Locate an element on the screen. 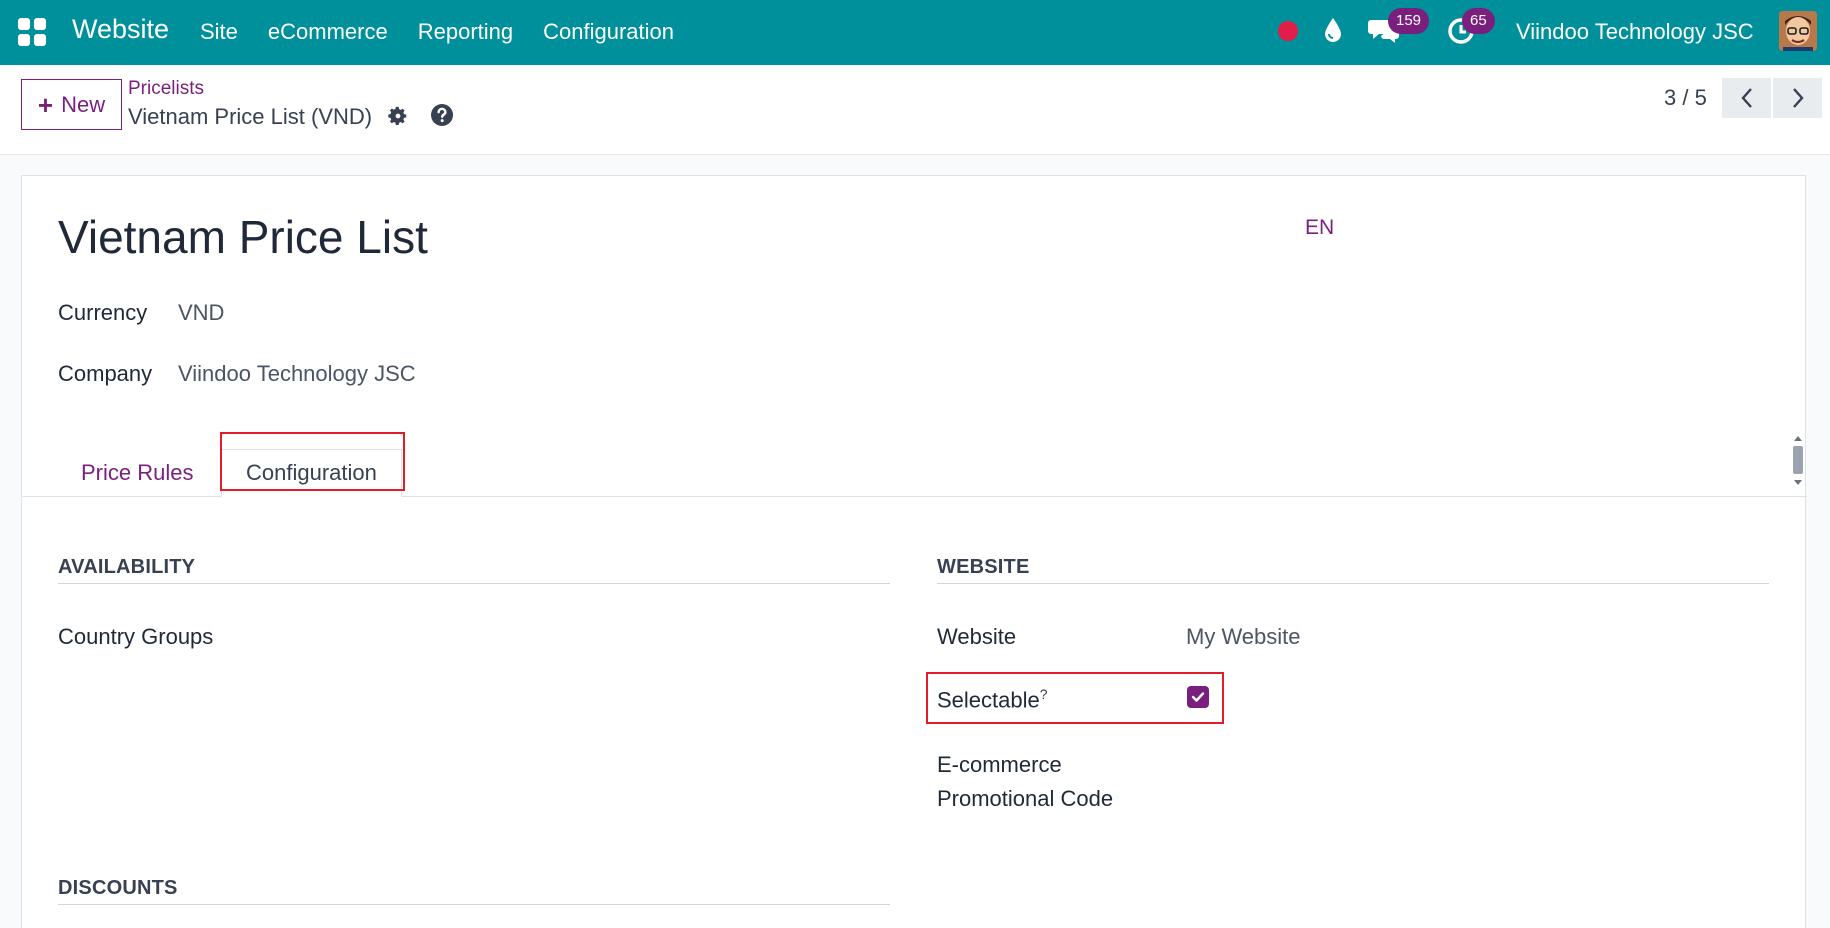 Image resolution: width=1830 pixels, height=928 pixels. language-button: EN is located at coordinates (1319, 228).